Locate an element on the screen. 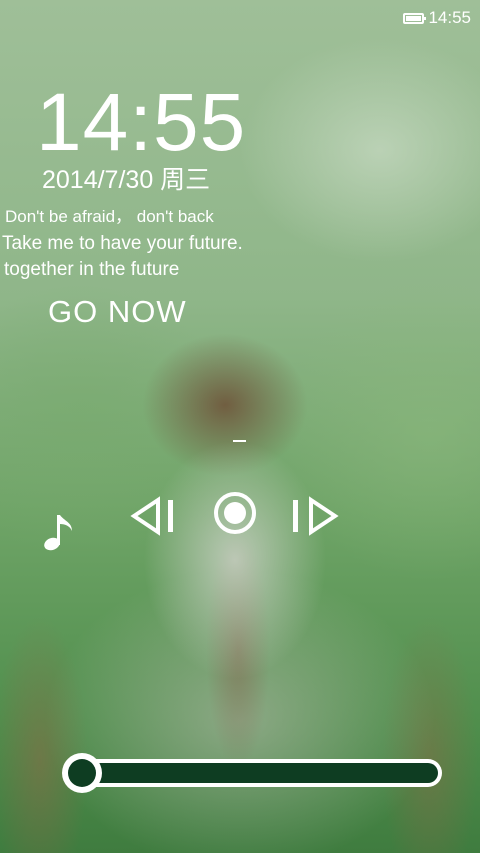  clock: 14:55 is located at coordinates (141, 122).